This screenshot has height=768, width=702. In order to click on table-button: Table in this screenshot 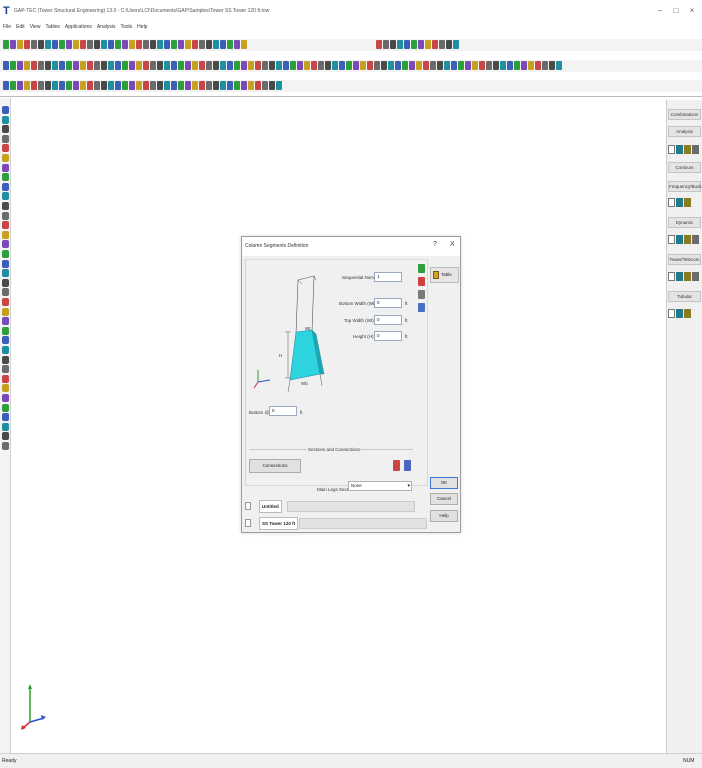, I will do `click(444, 275)`.